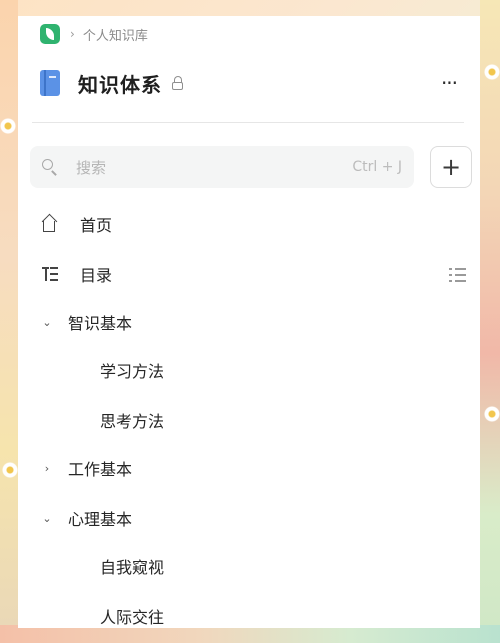 The height and width of the screenshot is (643, 500). What do you see at coordinates (222, 167) in the screenshot?
I see `search-input: 搜索 Ctrl + J` at bounding box center [222, 167].